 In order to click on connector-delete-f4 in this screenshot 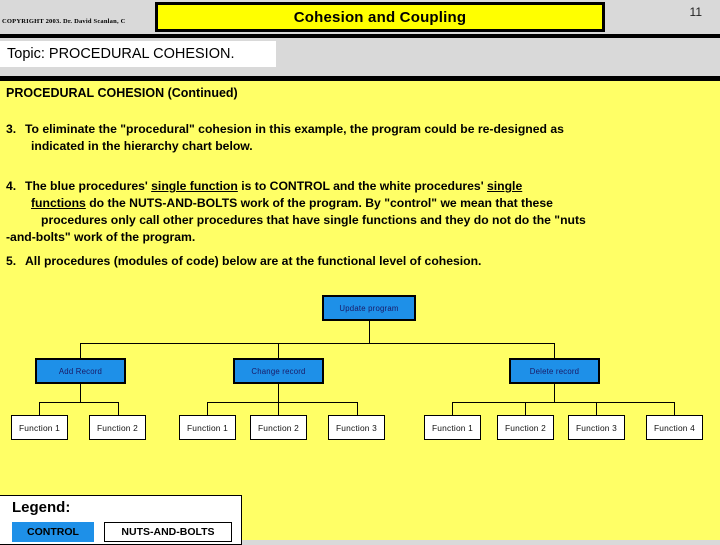, I will do `click(674, 408)`.